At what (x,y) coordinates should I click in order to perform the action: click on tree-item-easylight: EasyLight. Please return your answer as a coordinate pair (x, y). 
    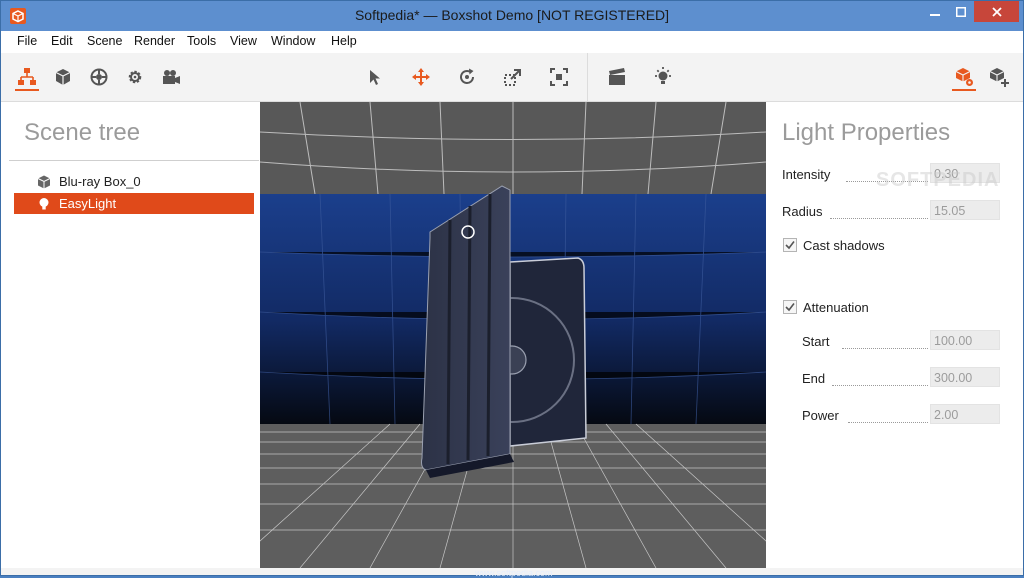
    Looking at the image, I should click on (134, 203).